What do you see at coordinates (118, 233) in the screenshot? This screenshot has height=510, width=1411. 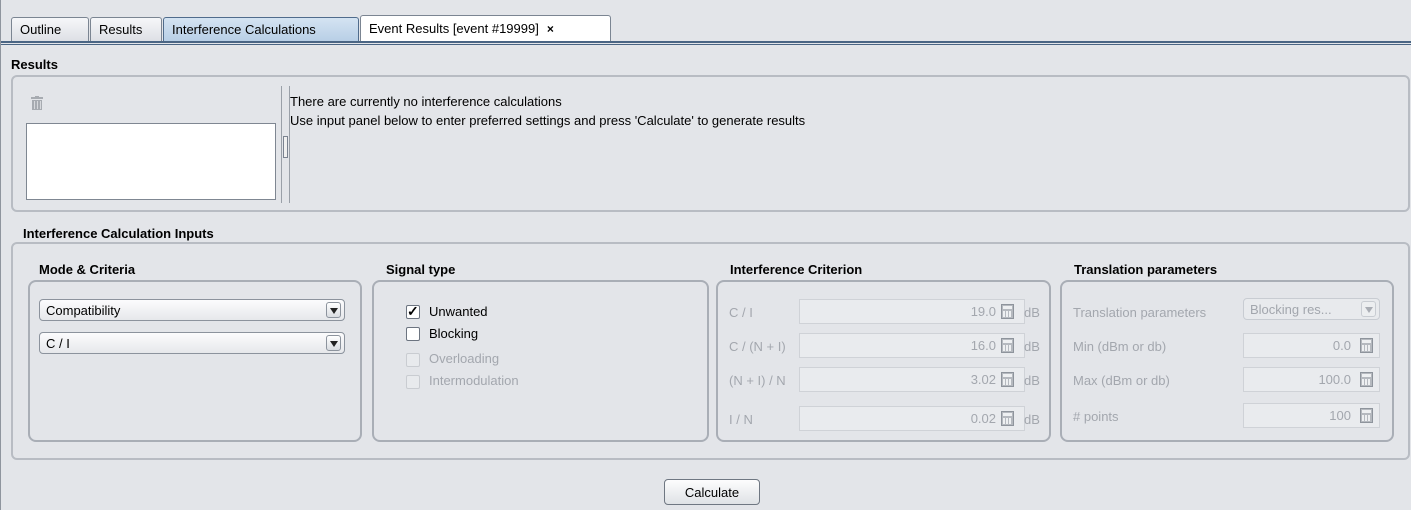 I see `inputs-section-title: Interference Calculation Inputs` at bounding box center [118, 233].